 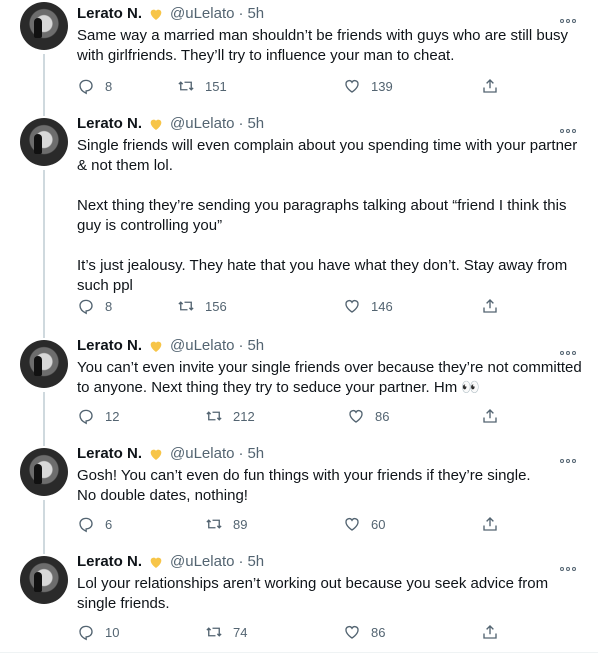 I want to click on reply-count: 8, so click(x=109, y=86).